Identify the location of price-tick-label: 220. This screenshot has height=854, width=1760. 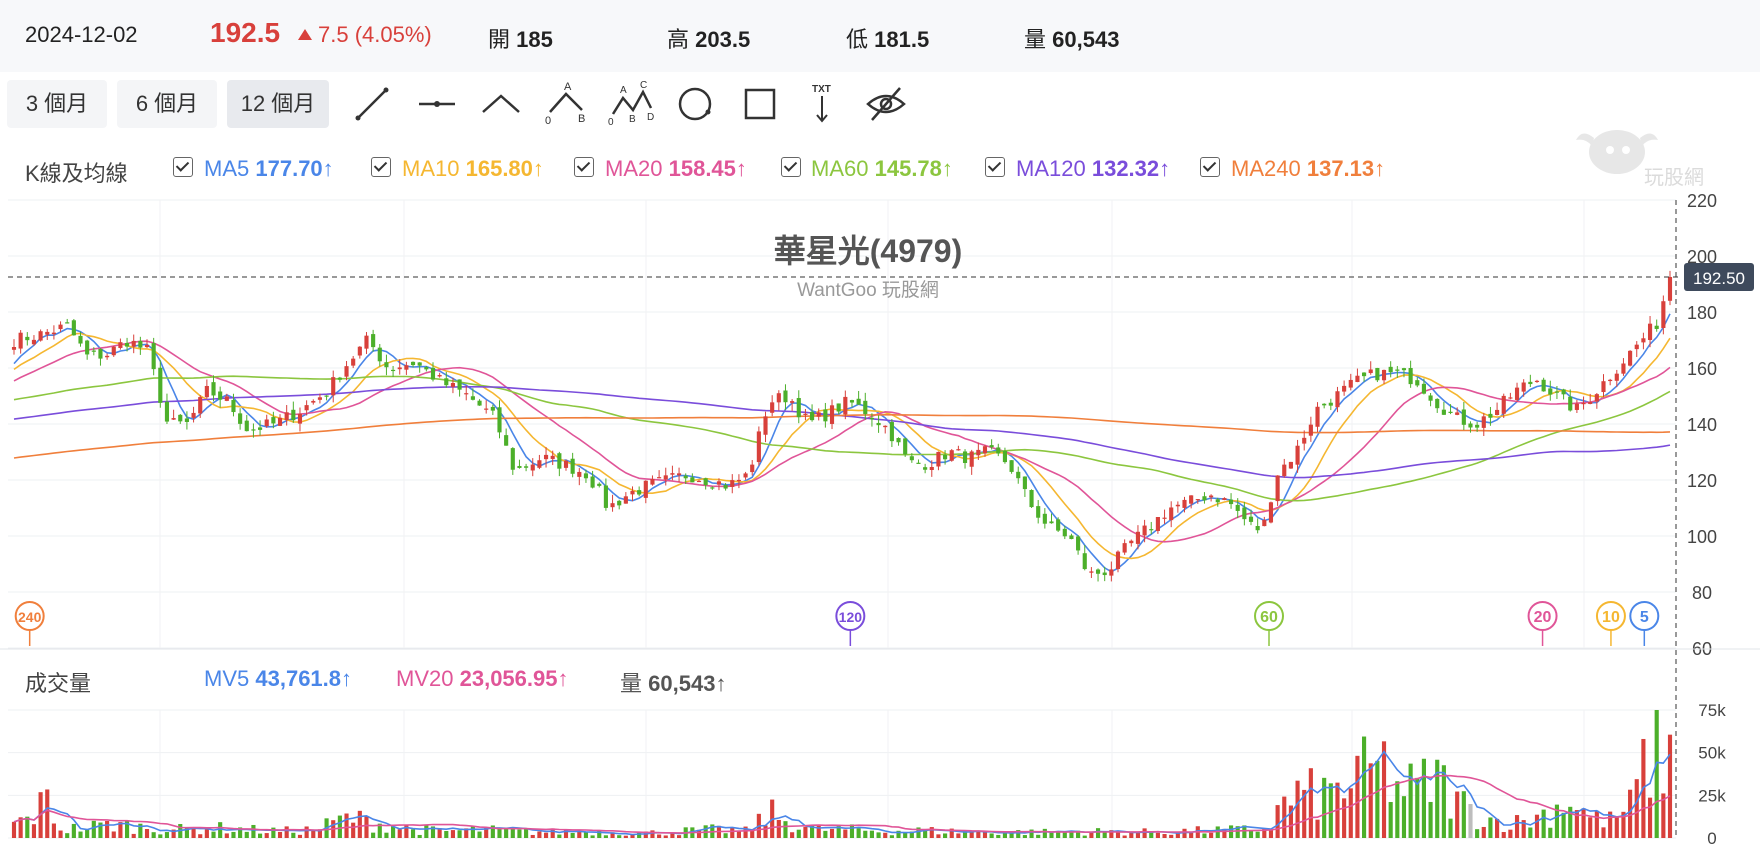
(1702, 201).